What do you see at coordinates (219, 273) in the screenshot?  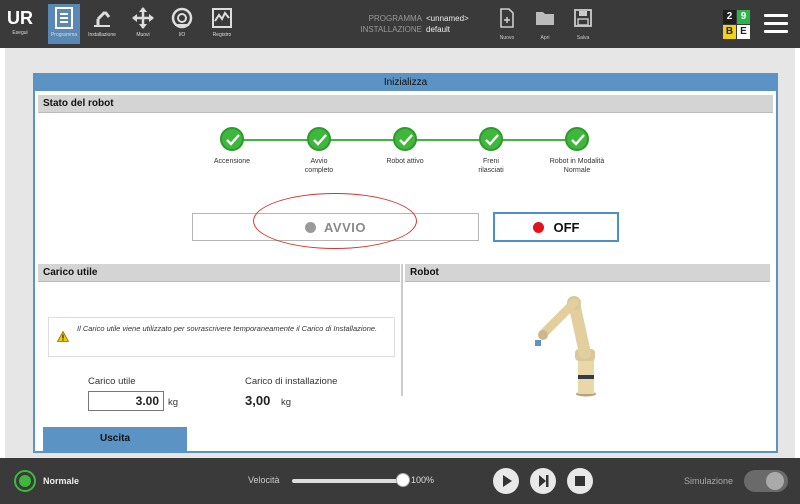 I see `payload-header: Carico utile` at bounding box center [219, 273].